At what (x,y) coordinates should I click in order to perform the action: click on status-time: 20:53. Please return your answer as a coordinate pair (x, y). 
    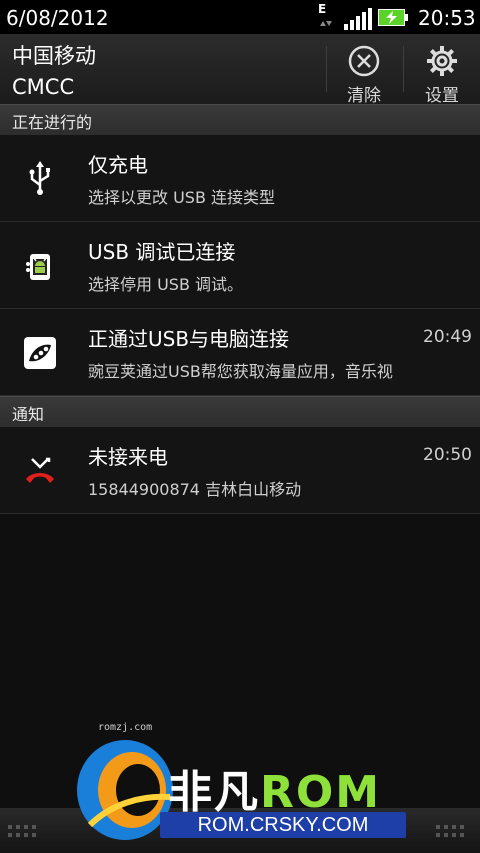
    Looking at the image, I should click on (447, 18).